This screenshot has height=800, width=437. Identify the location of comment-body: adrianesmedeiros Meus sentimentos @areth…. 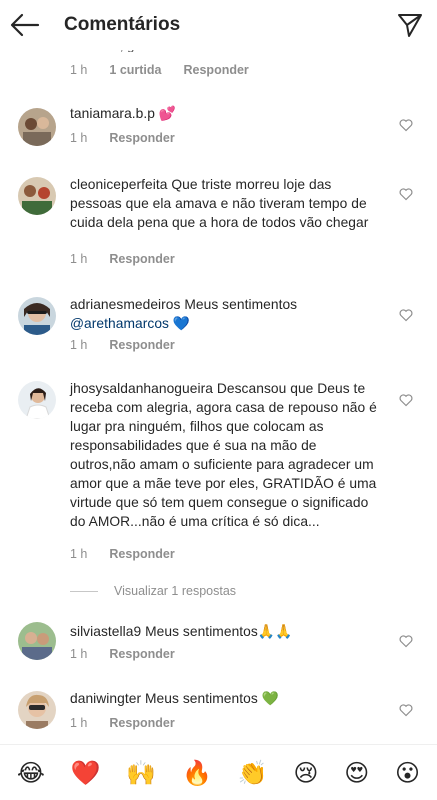
(227, 314).